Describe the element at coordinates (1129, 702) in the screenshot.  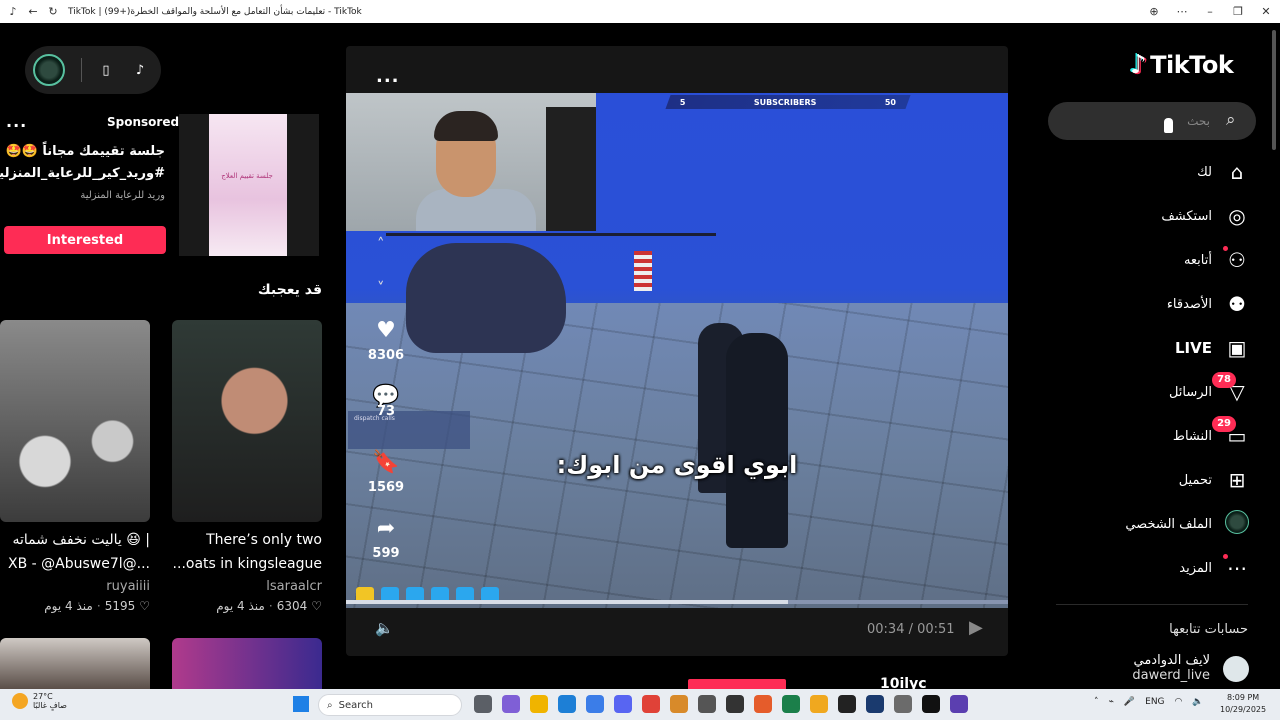
I see `mic-icon: 🎤` at that location.